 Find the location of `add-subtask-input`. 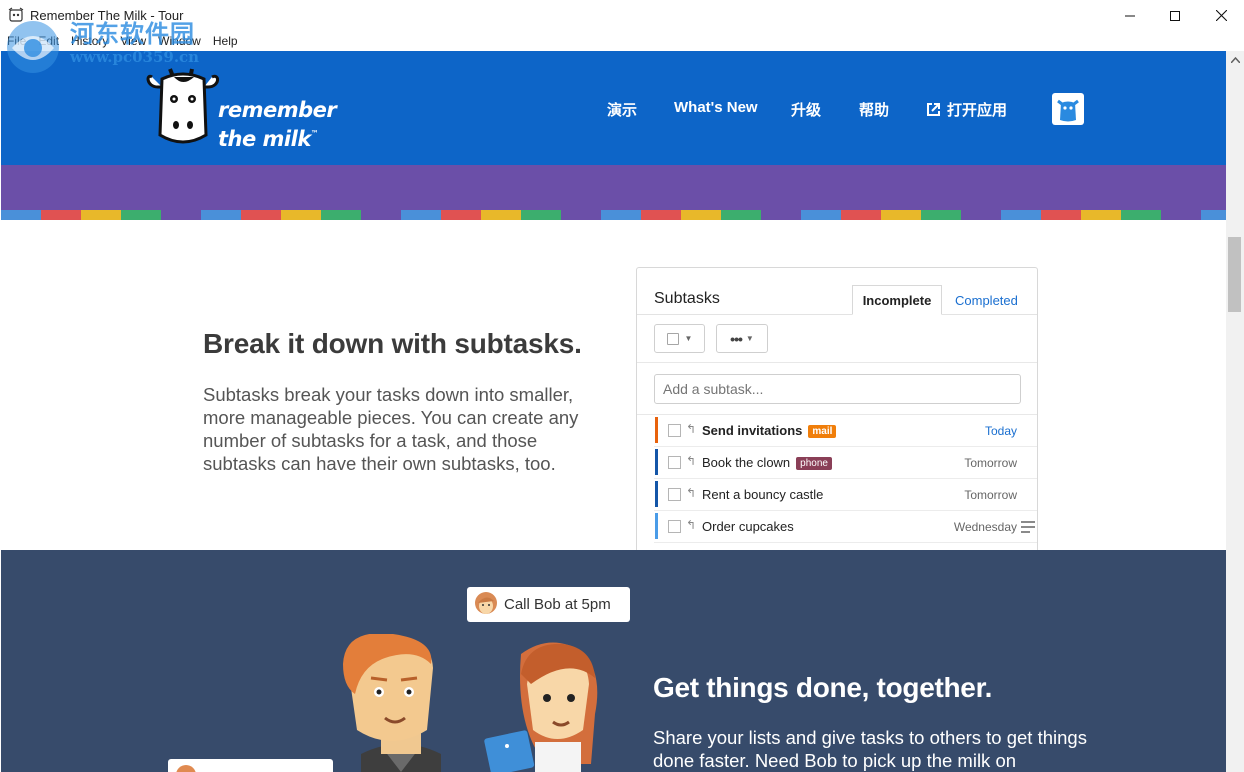

add-subtask-input is located at coordinates (837, 389).